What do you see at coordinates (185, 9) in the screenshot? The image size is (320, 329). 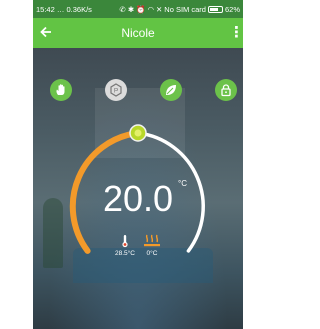 I see `sim-status: No SIM card` at bounding box center [185, 9].